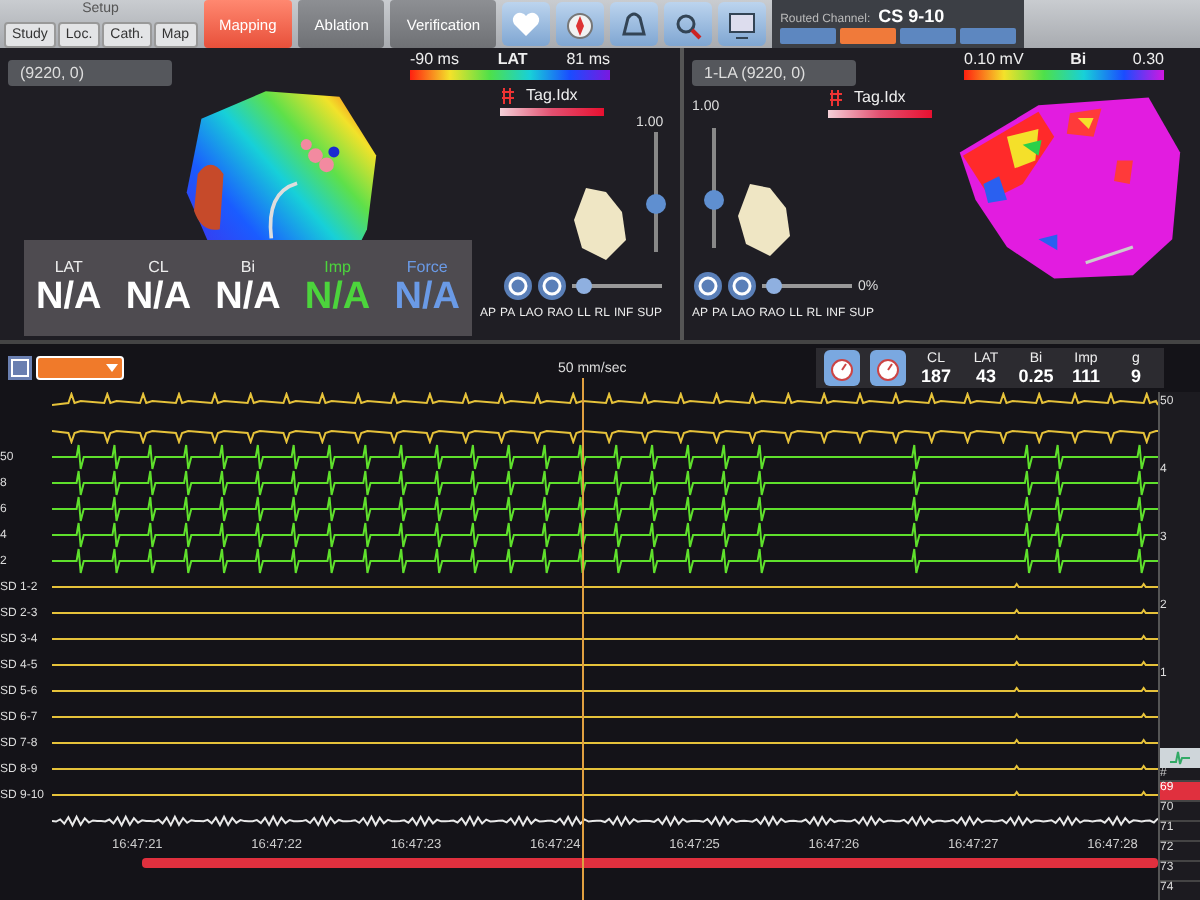 Image resolution: width=1200 pixels, height=900 pixels. I want to click on map-name-field: (9220, 0), so click(90, 73).